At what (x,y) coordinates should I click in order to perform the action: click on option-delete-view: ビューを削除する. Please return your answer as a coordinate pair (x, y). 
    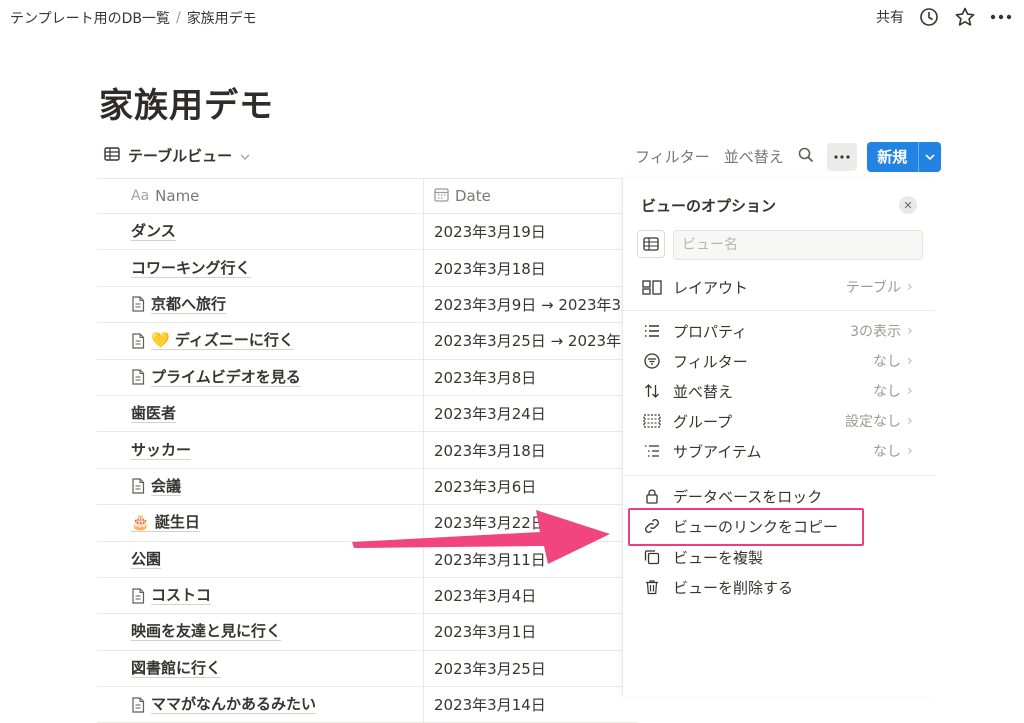
    Looking at the image, I should click on (779, 587).